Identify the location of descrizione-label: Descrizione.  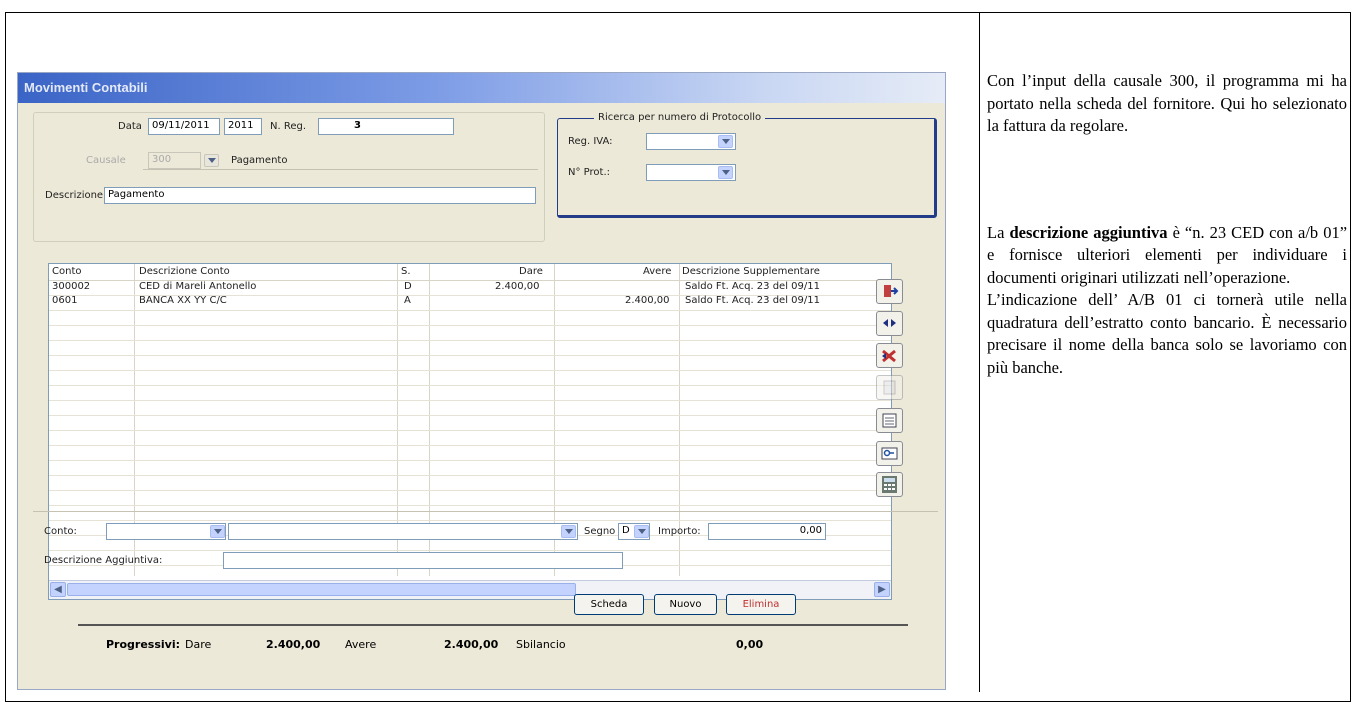
(74, 195).